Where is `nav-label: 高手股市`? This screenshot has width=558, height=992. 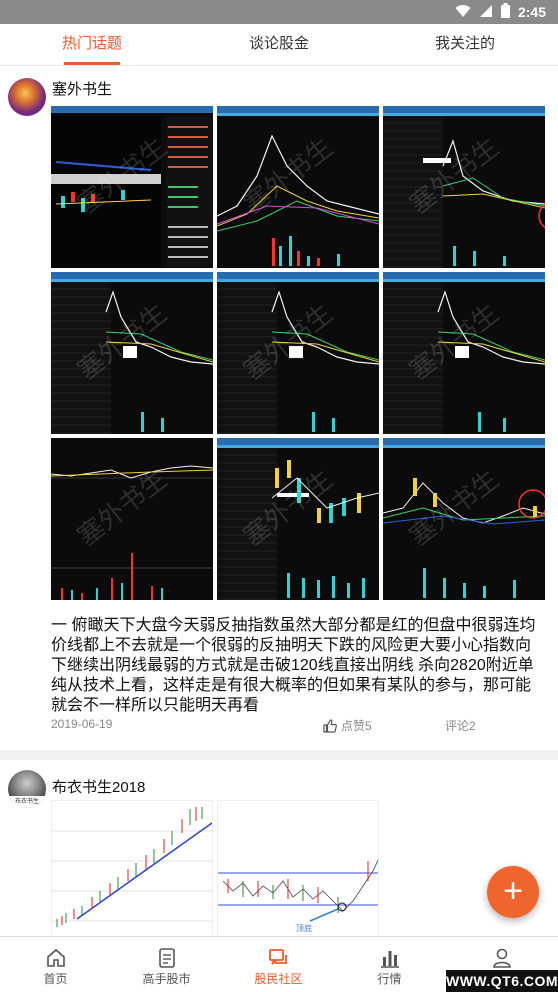 nav-label: 高手股市 is located at coordinates (166, 979).